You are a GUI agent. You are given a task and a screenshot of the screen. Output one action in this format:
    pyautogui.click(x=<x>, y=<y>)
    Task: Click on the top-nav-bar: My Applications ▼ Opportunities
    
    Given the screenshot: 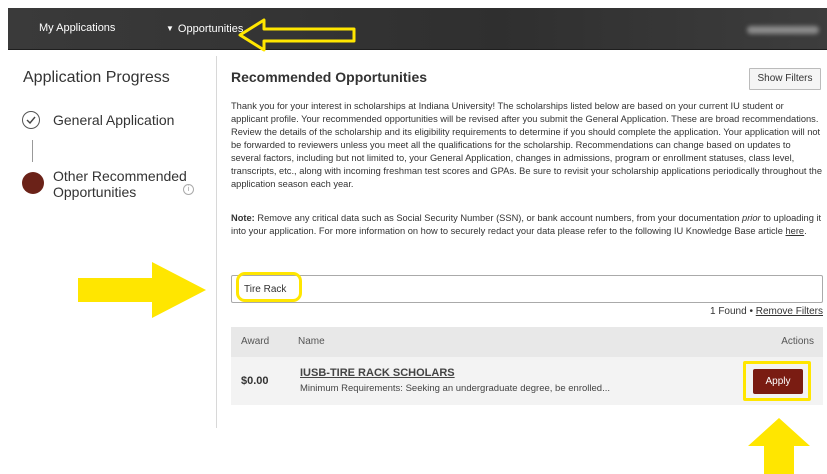 What is the action you would take?
    pyautogui.click(x=417, y=29)
    